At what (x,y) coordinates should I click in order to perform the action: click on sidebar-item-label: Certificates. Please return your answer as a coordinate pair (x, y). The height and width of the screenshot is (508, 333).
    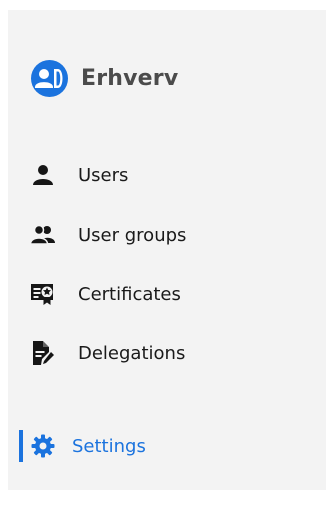
    Looking at the image, I should click on (129, 294).